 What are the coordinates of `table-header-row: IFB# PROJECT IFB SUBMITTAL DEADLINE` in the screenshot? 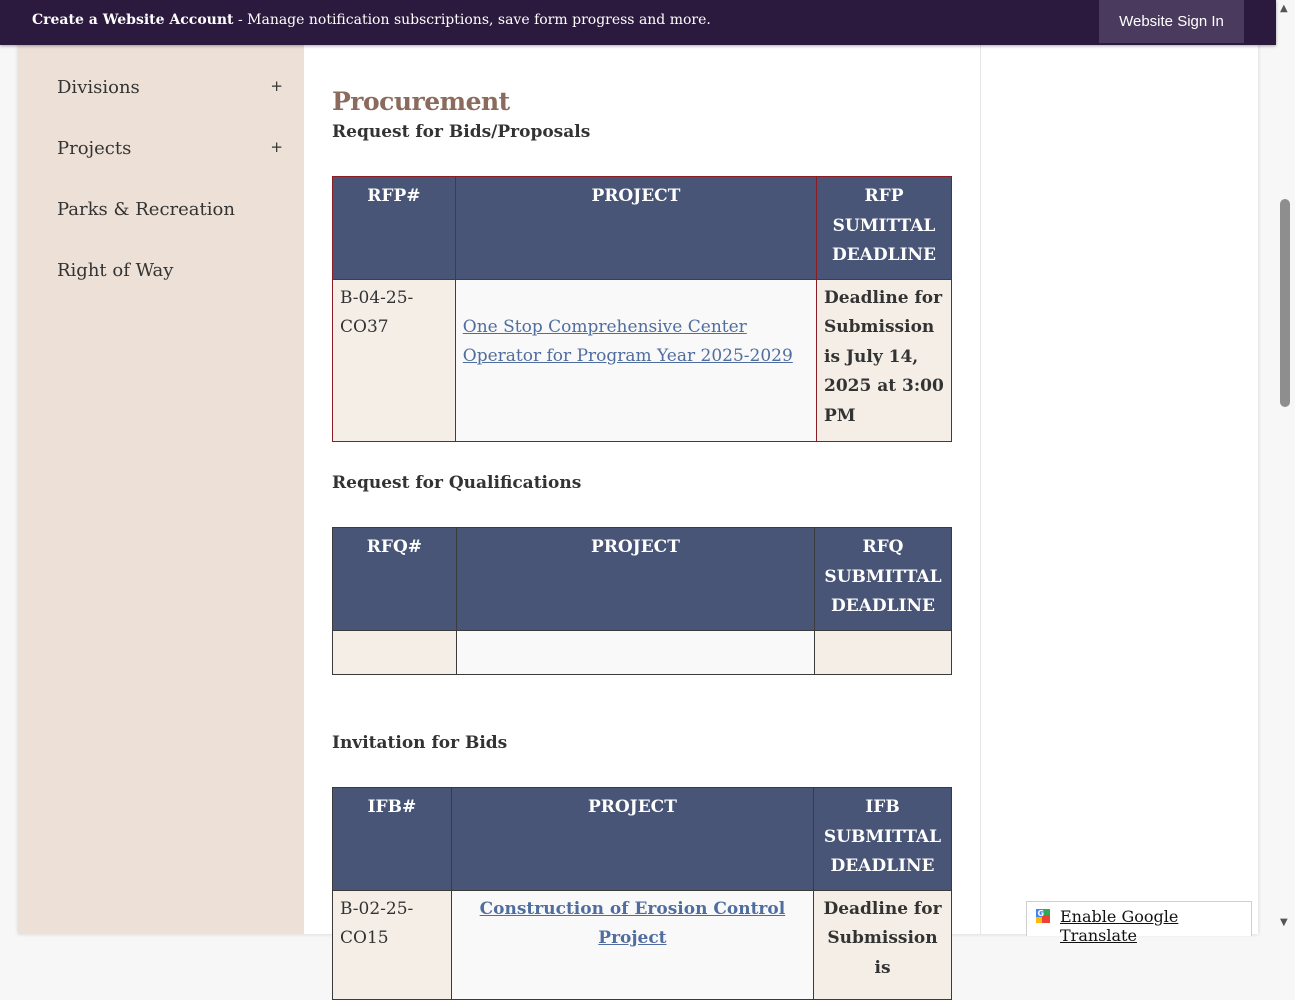 It's located at (642, 839).